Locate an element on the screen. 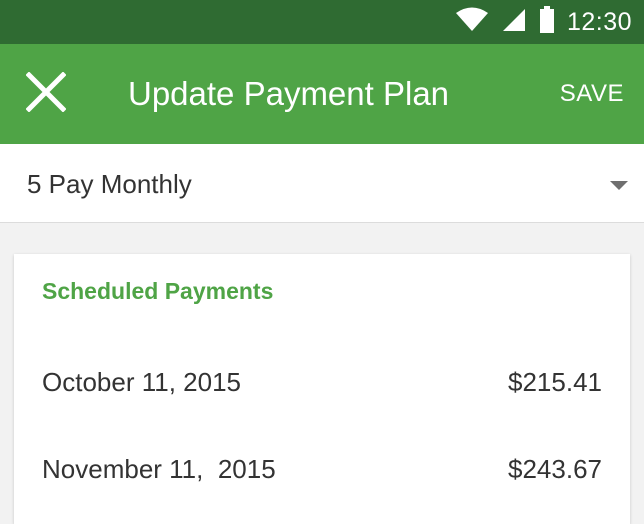  status-time: 12:30 is located at coordinates (599, 21).